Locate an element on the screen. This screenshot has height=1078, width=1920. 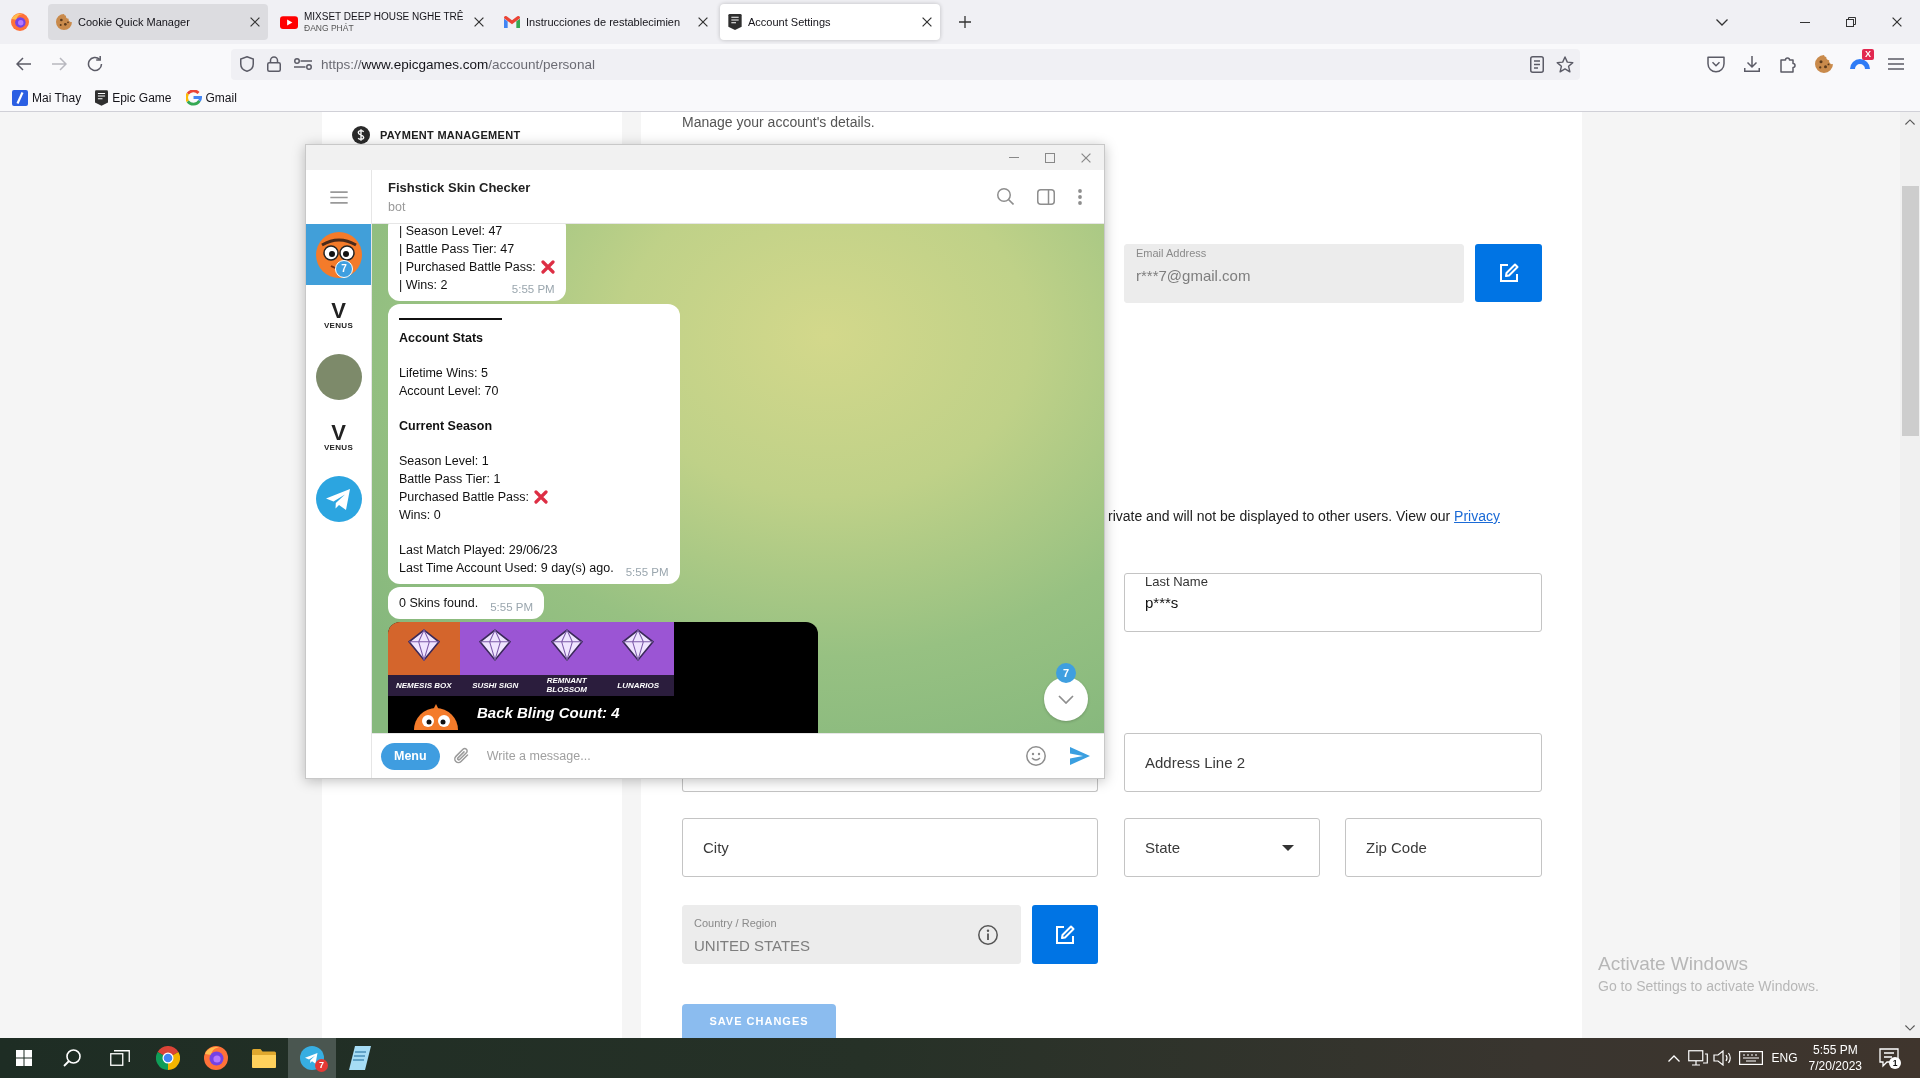
image-caption: Back Bling Count: 4 is located at coordinates (548, 712).